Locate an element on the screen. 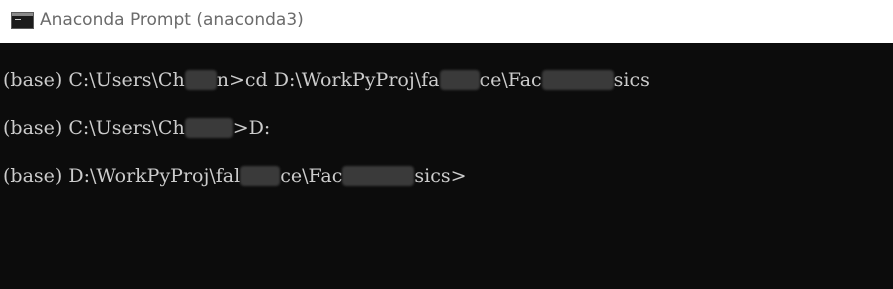 The height and width of the screenshot is (289, 893). title-bar: Anaconda Prompt (anaconda3) is located at coordinates (446, 21).